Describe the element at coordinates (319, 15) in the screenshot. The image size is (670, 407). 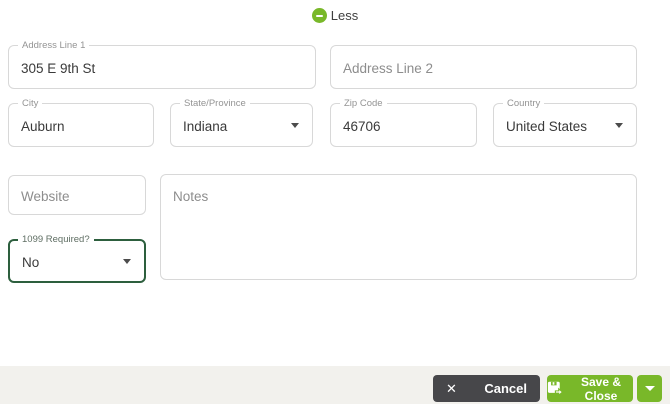
I see `minus-circle-icon` at that location.